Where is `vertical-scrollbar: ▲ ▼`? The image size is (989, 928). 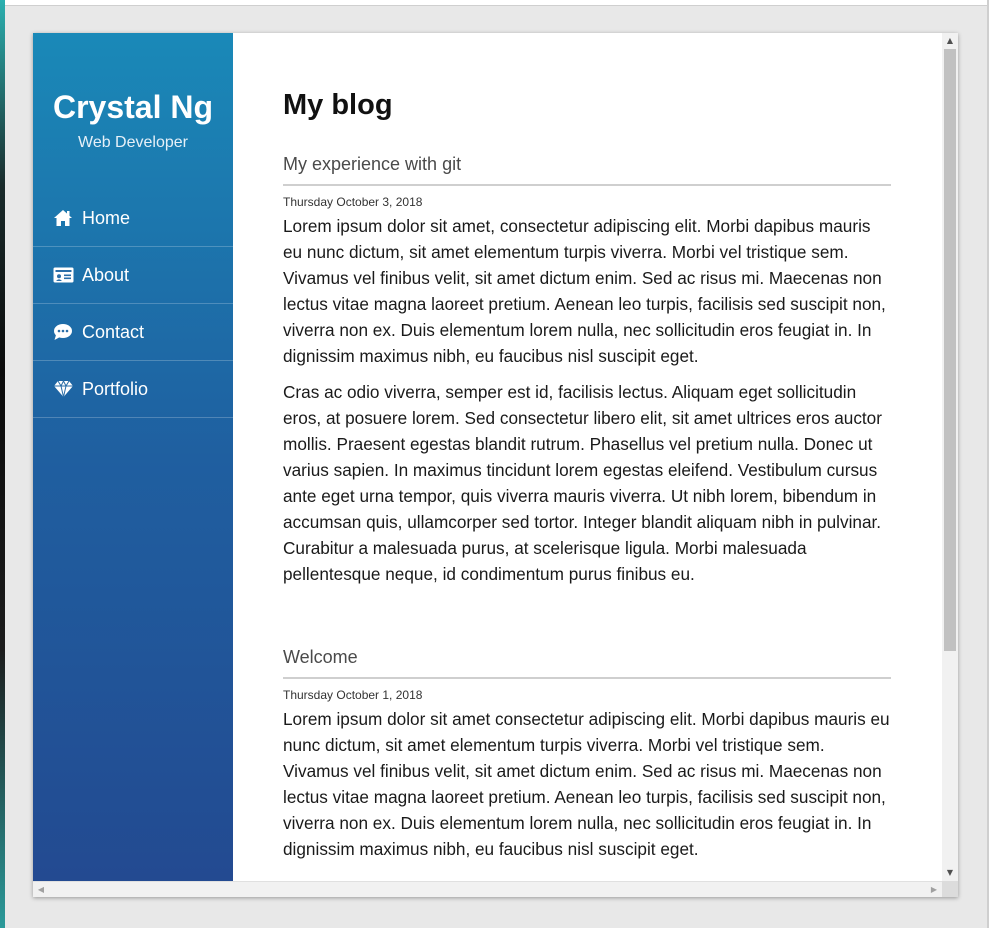 vertical-scrollbar: ▲ ▼ is located at coordinates (950, 457).